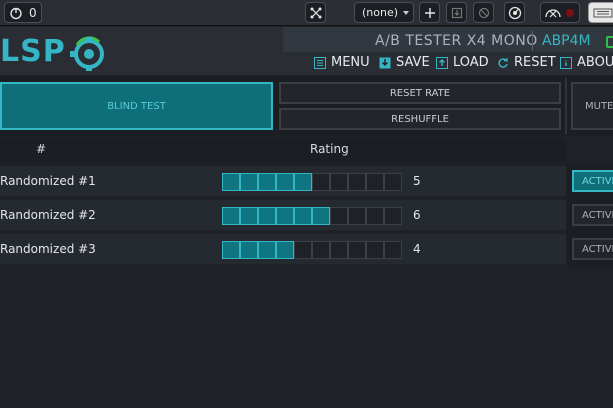  I want to click on control-divider, so click(566, 106).